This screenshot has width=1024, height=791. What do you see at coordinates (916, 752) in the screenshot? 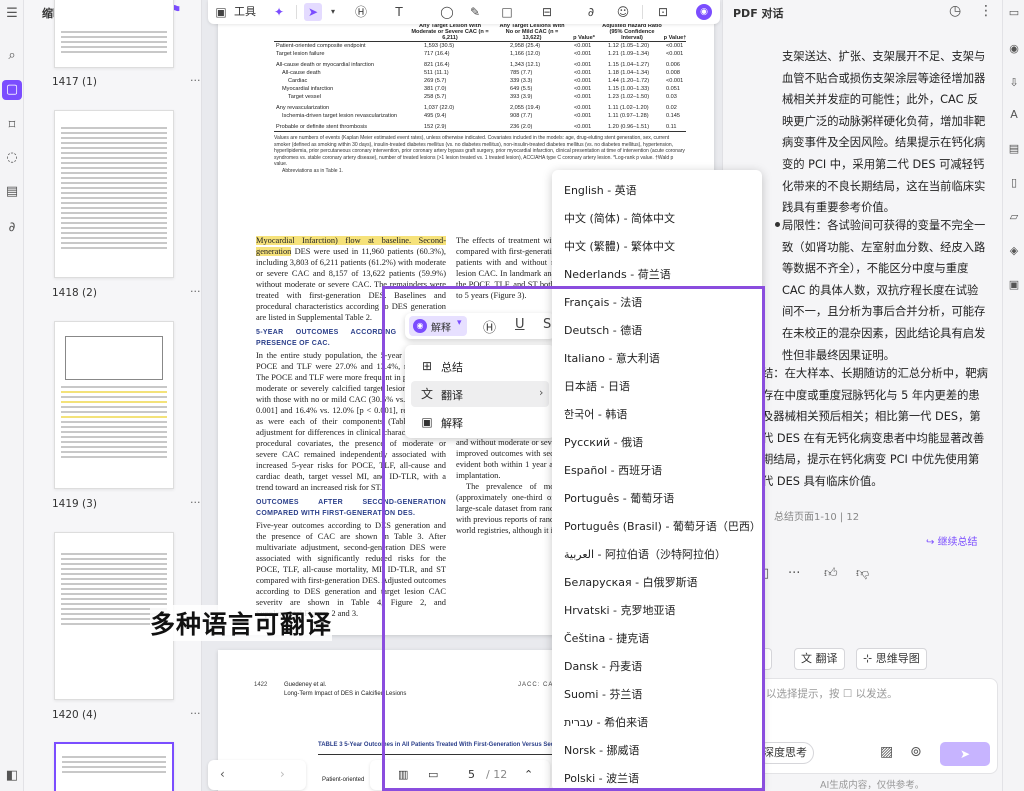
I see `screenshot-icon: ⊚` at bounding box center [916, 752].